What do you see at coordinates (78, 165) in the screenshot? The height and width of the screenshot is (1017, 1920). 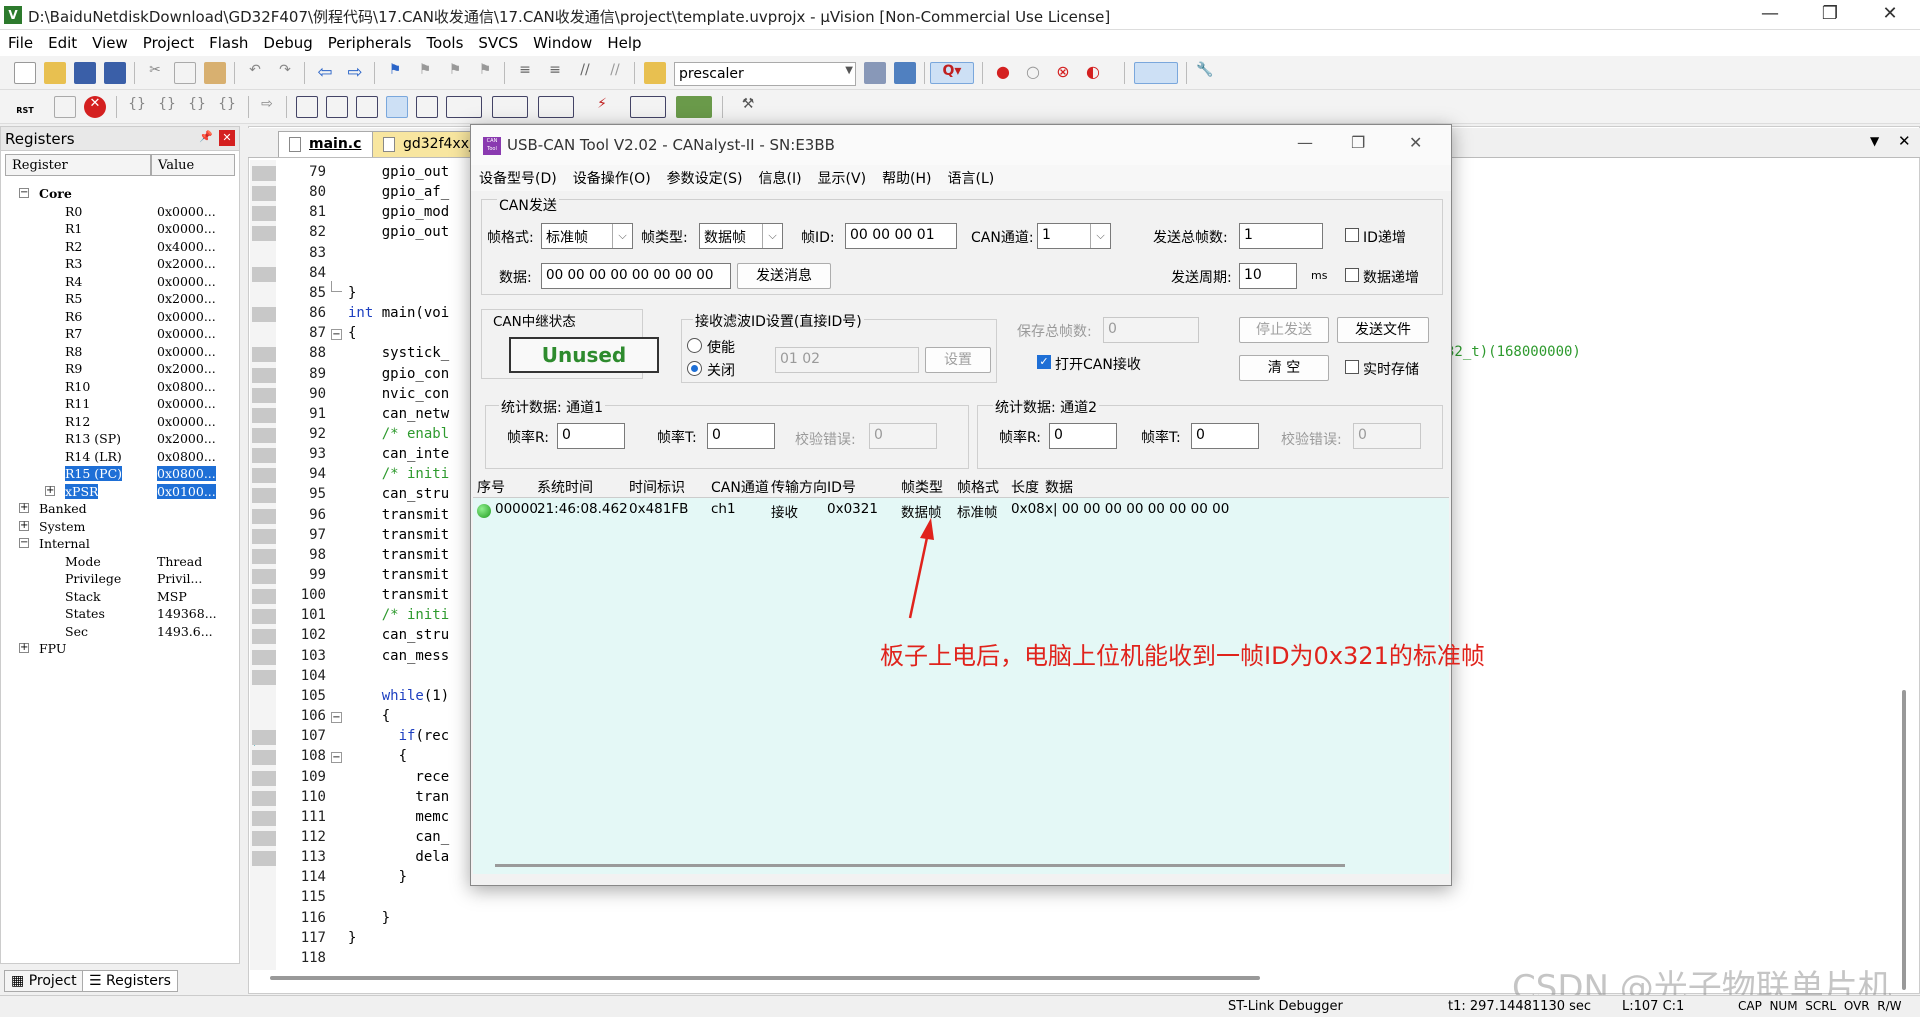 I see `col-register-header: Register` at bounding box center [78, 165].